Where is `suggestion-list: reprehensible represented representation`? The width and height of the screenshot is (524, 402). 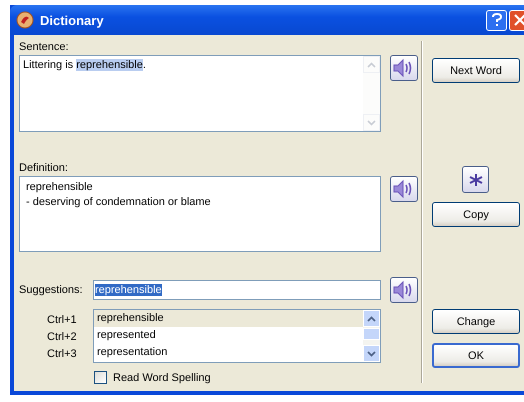 suggestion-list: reprehensible represented representation is located at coordinates (237, 336).